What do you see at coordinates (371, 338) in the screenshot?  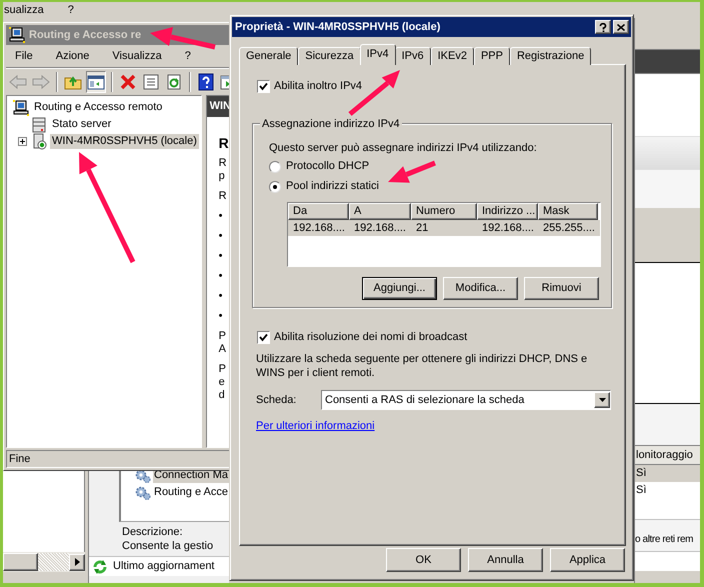 I see `checkbox-label: Abilita risoluzione dei nomi di broadcast` at bounding box center [371, 338].